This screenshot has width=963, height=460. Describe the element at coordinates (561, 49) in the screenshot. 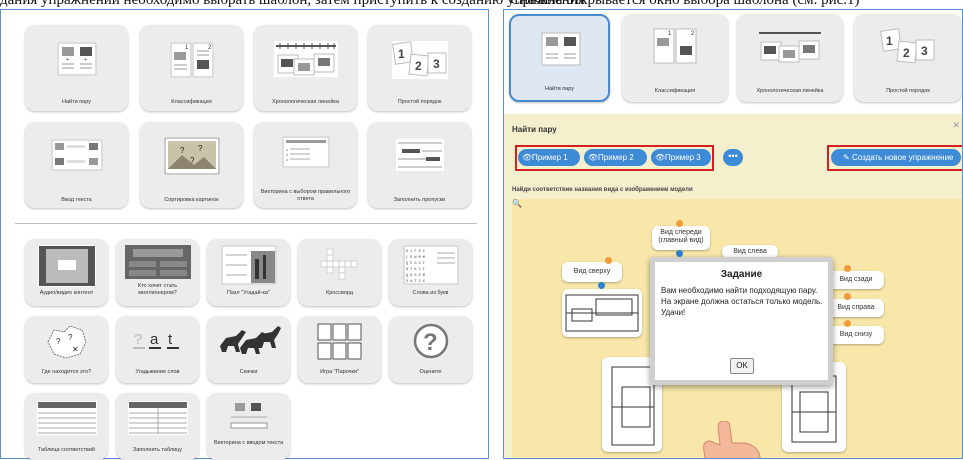

I see `find-pair-thumbnail` at that location.